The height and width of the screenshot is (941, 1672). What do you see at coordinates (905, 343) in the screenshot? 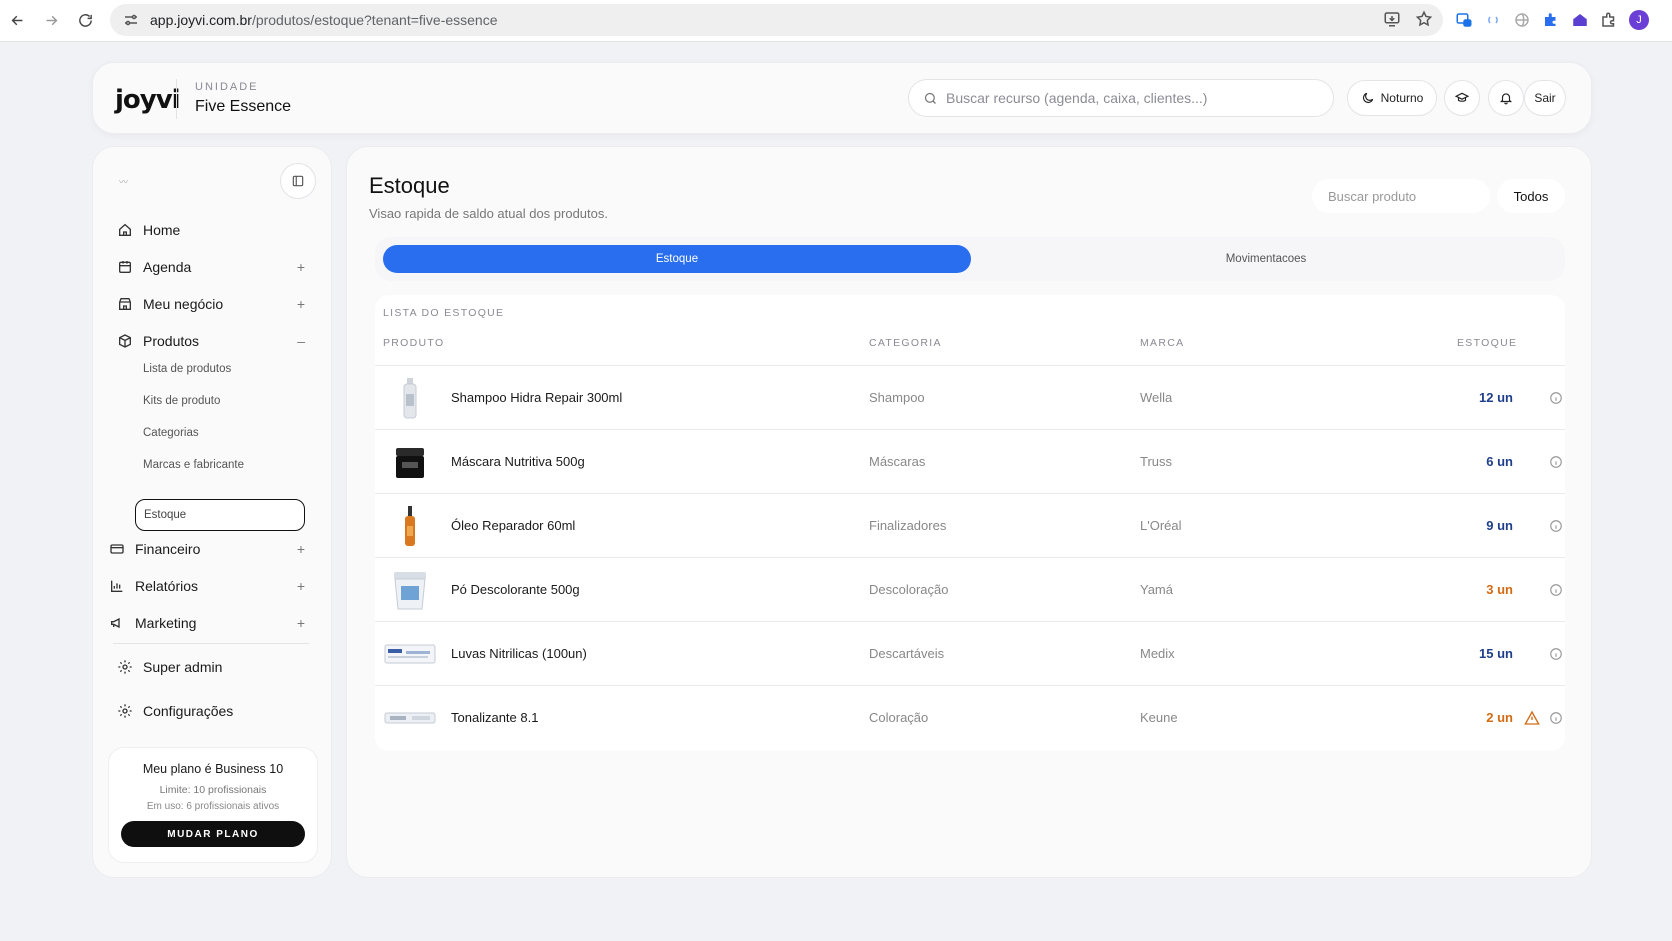
I see `column-header-categoria: CATEGORIA` at bounding box center [905, 343].